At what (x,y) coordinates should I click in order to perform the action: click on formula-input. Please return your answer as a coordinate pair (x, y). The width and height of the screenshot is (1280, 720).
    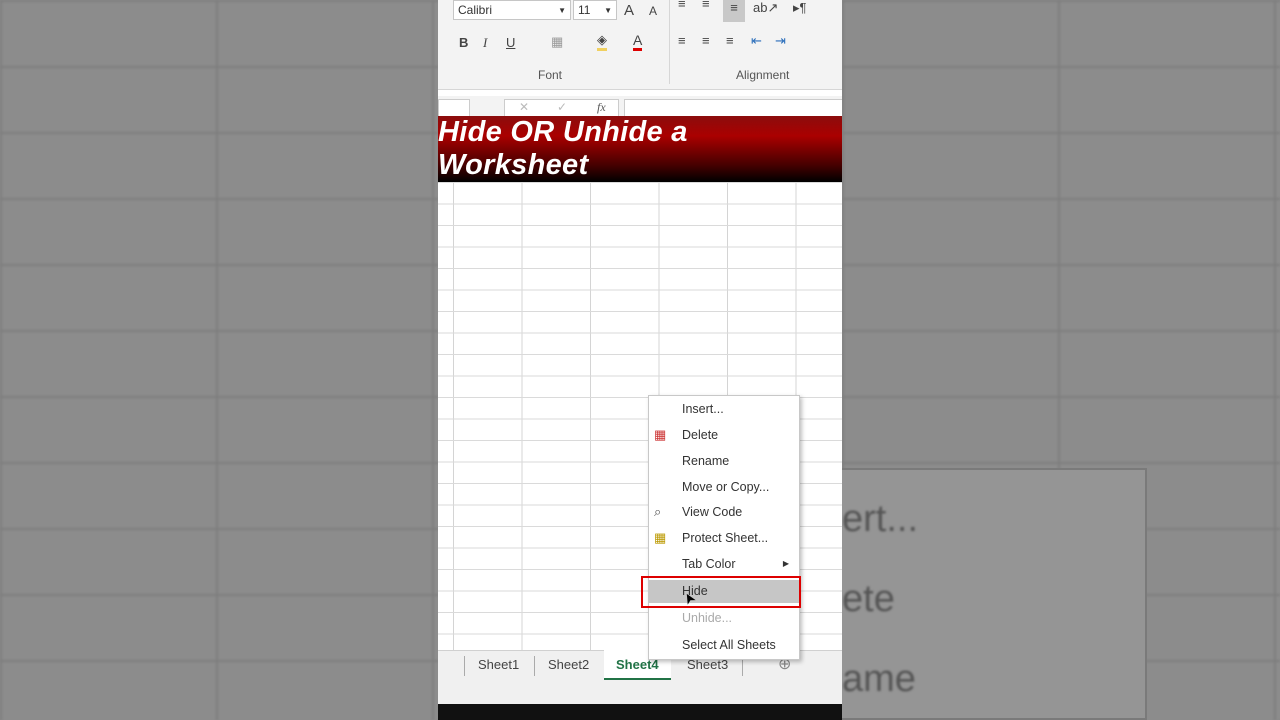
    Looking at the image, I should click on (733, 108).